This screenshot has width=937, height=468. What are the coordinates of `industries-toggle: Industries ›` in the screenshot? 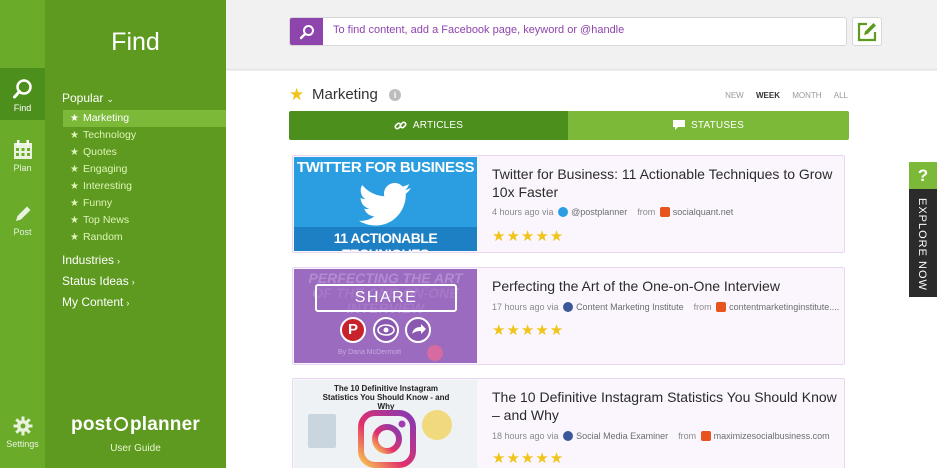 It's located at (91, 260).